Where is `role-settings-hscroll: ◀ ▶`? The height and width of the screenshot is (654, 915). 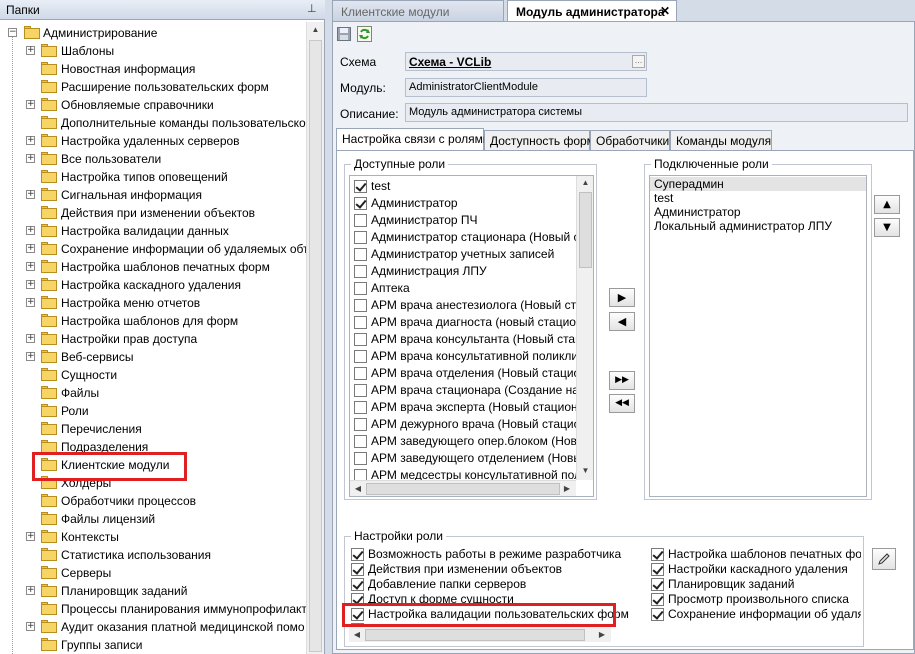 role-settings-hscroll: ◀ ▶ is located at coordinates (480, 634).